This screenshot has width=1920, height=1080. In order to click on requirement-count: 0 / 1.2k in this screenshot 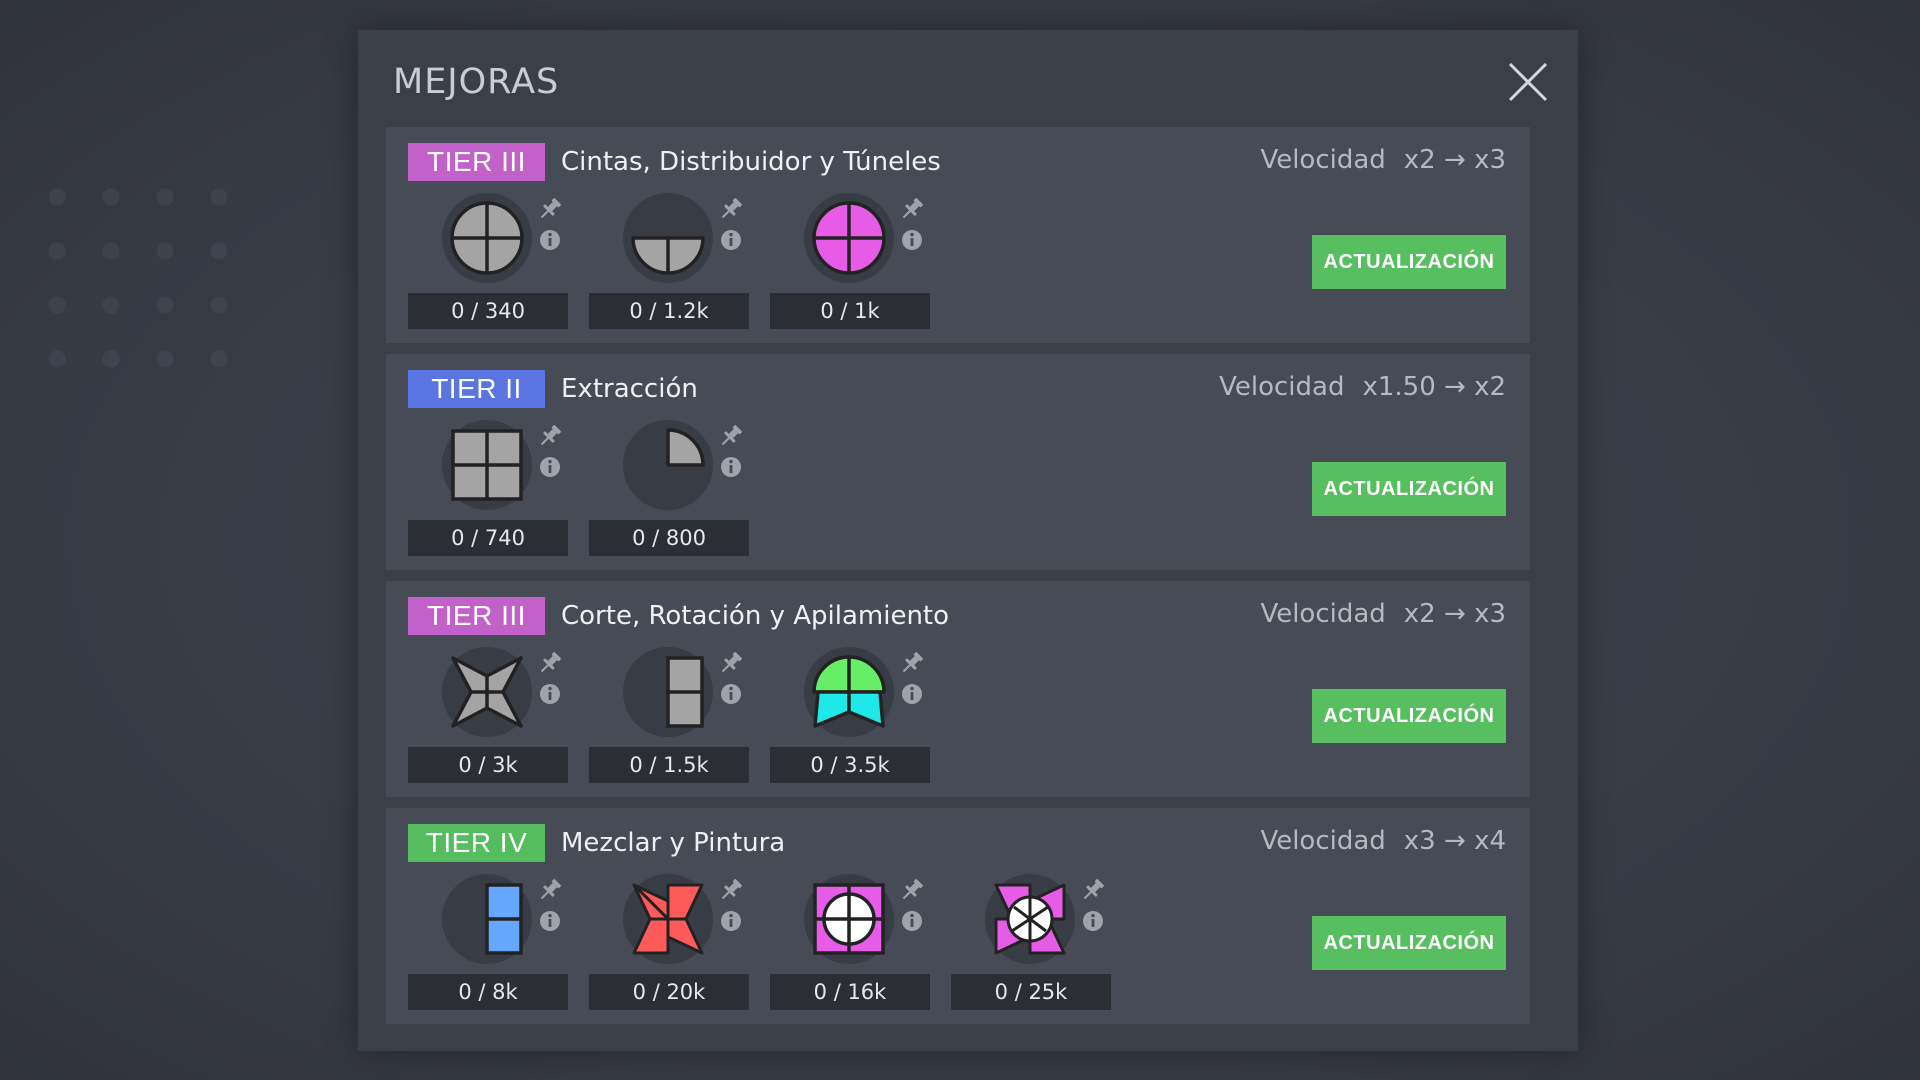, I will do `click(669, 311)`.